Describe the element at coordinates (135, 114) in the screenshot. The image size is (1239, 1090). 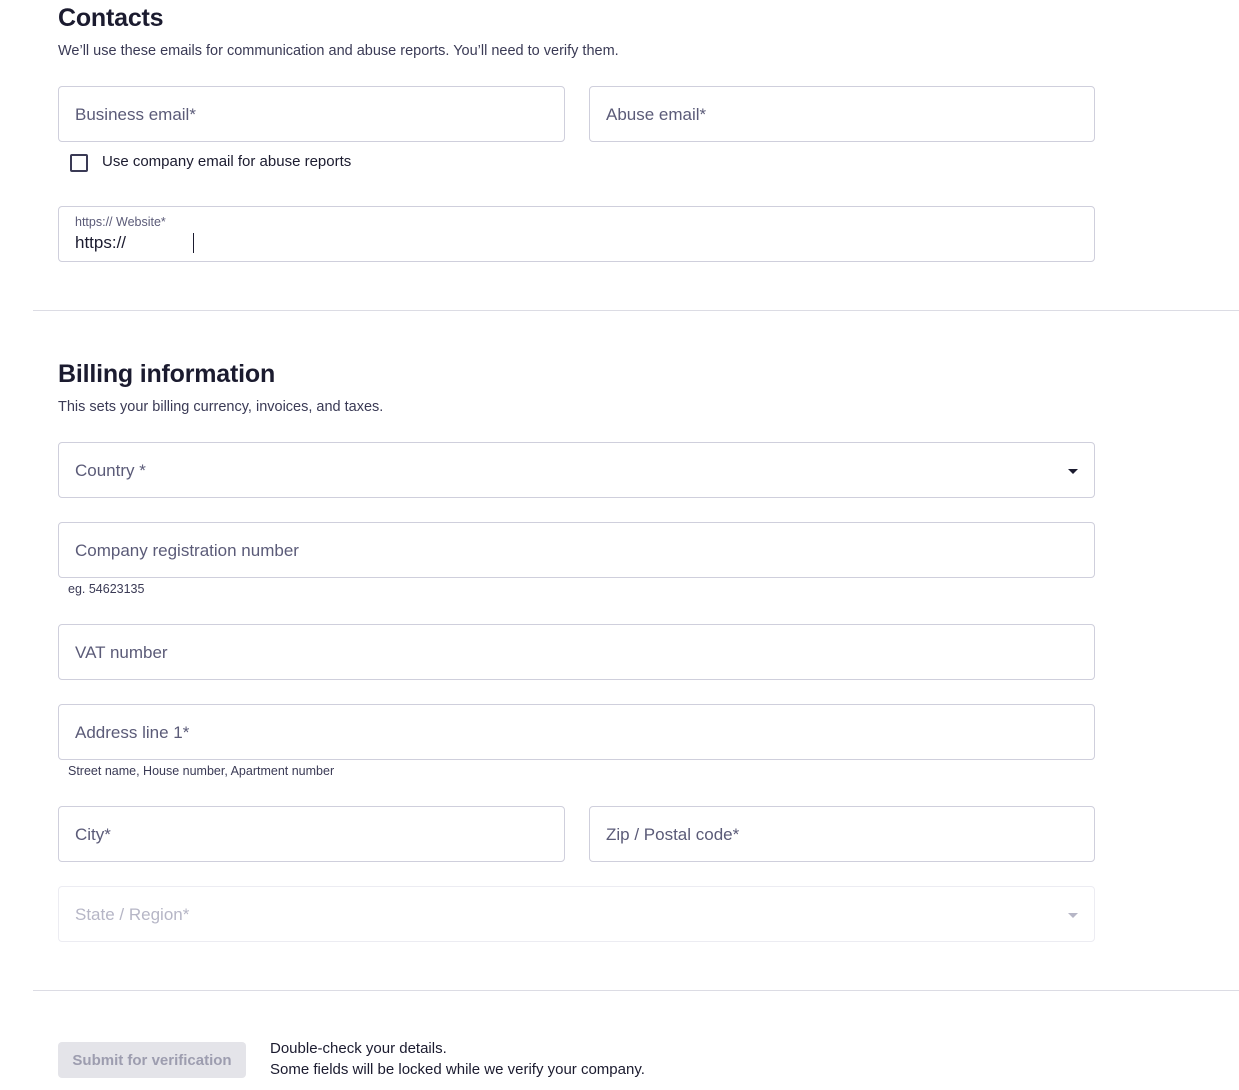
I see `business-email-placeholder: Business email*` at that location.